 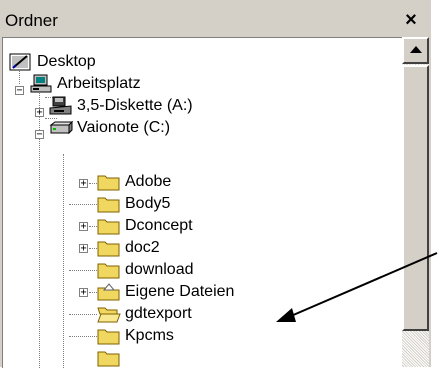 What do you see at coordinates (180, 291) in the screenshot?
I see `tree-item-label: Eigene Dateien` at bounding box center [180, 291].